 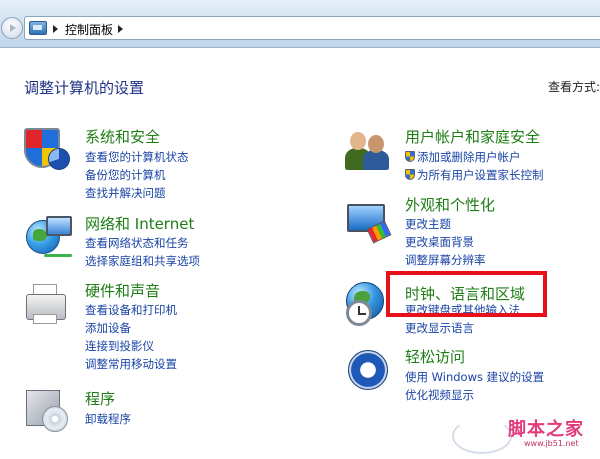 I want to click on accessibility-icon, so click(x=368, y=370).